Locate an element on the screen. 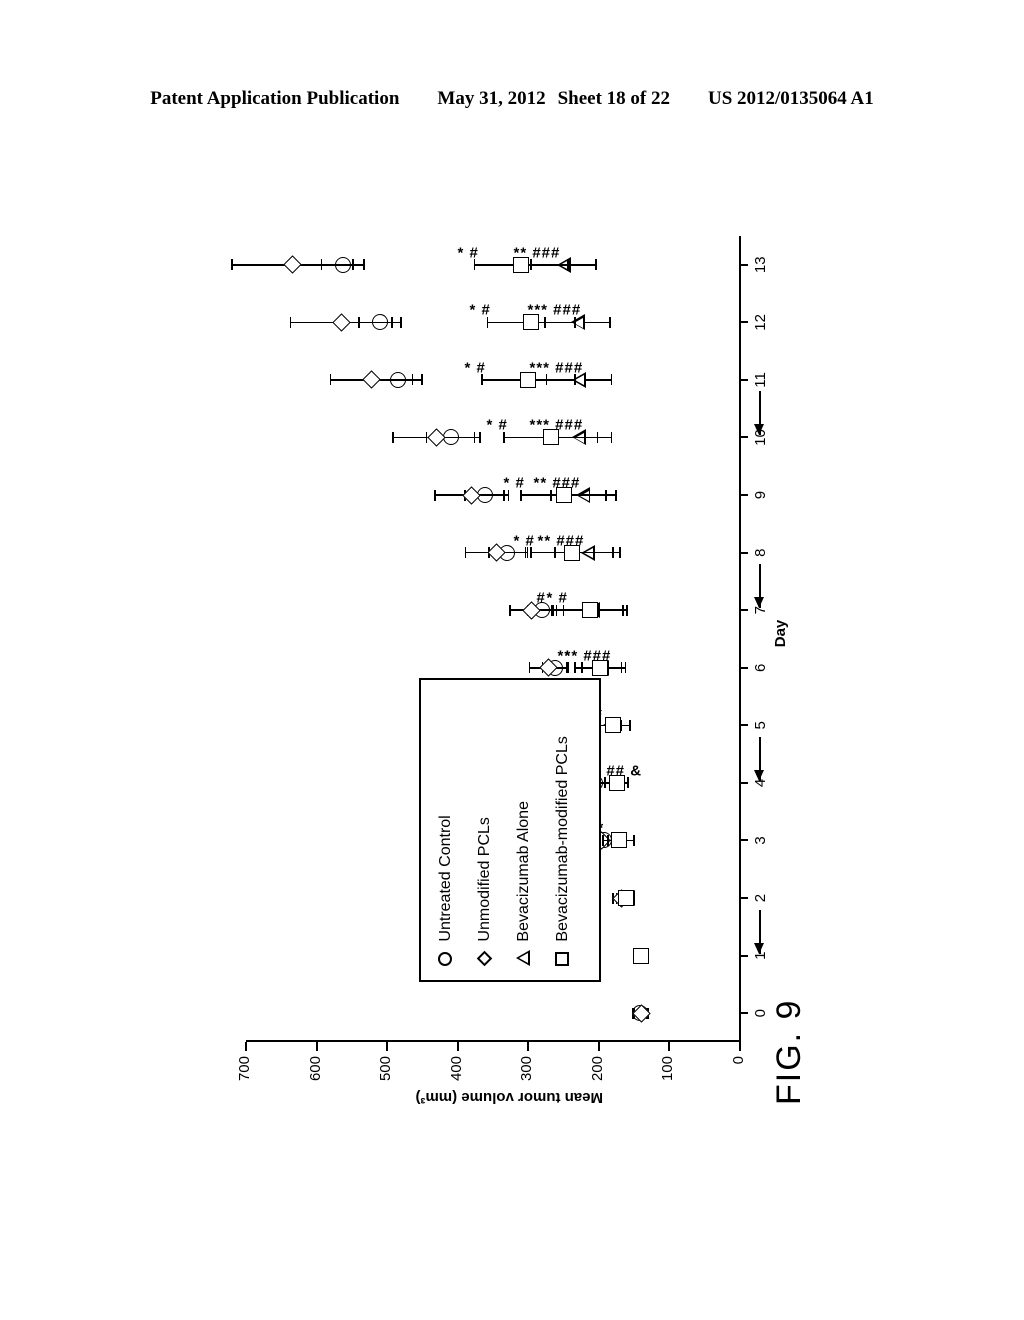  legend-item-square: Bevacizumab-modified PCLs is located at coordinates (562, 851).